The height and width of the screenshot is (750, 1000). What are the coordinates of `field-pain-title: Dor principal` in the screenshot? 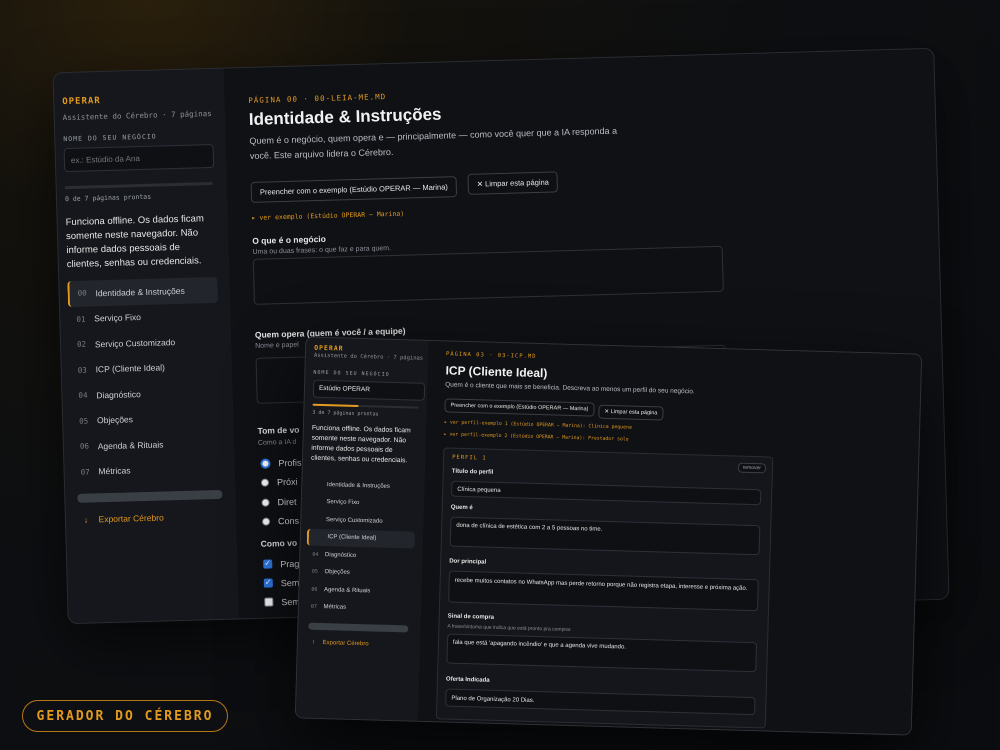 It's located at (468, 562).